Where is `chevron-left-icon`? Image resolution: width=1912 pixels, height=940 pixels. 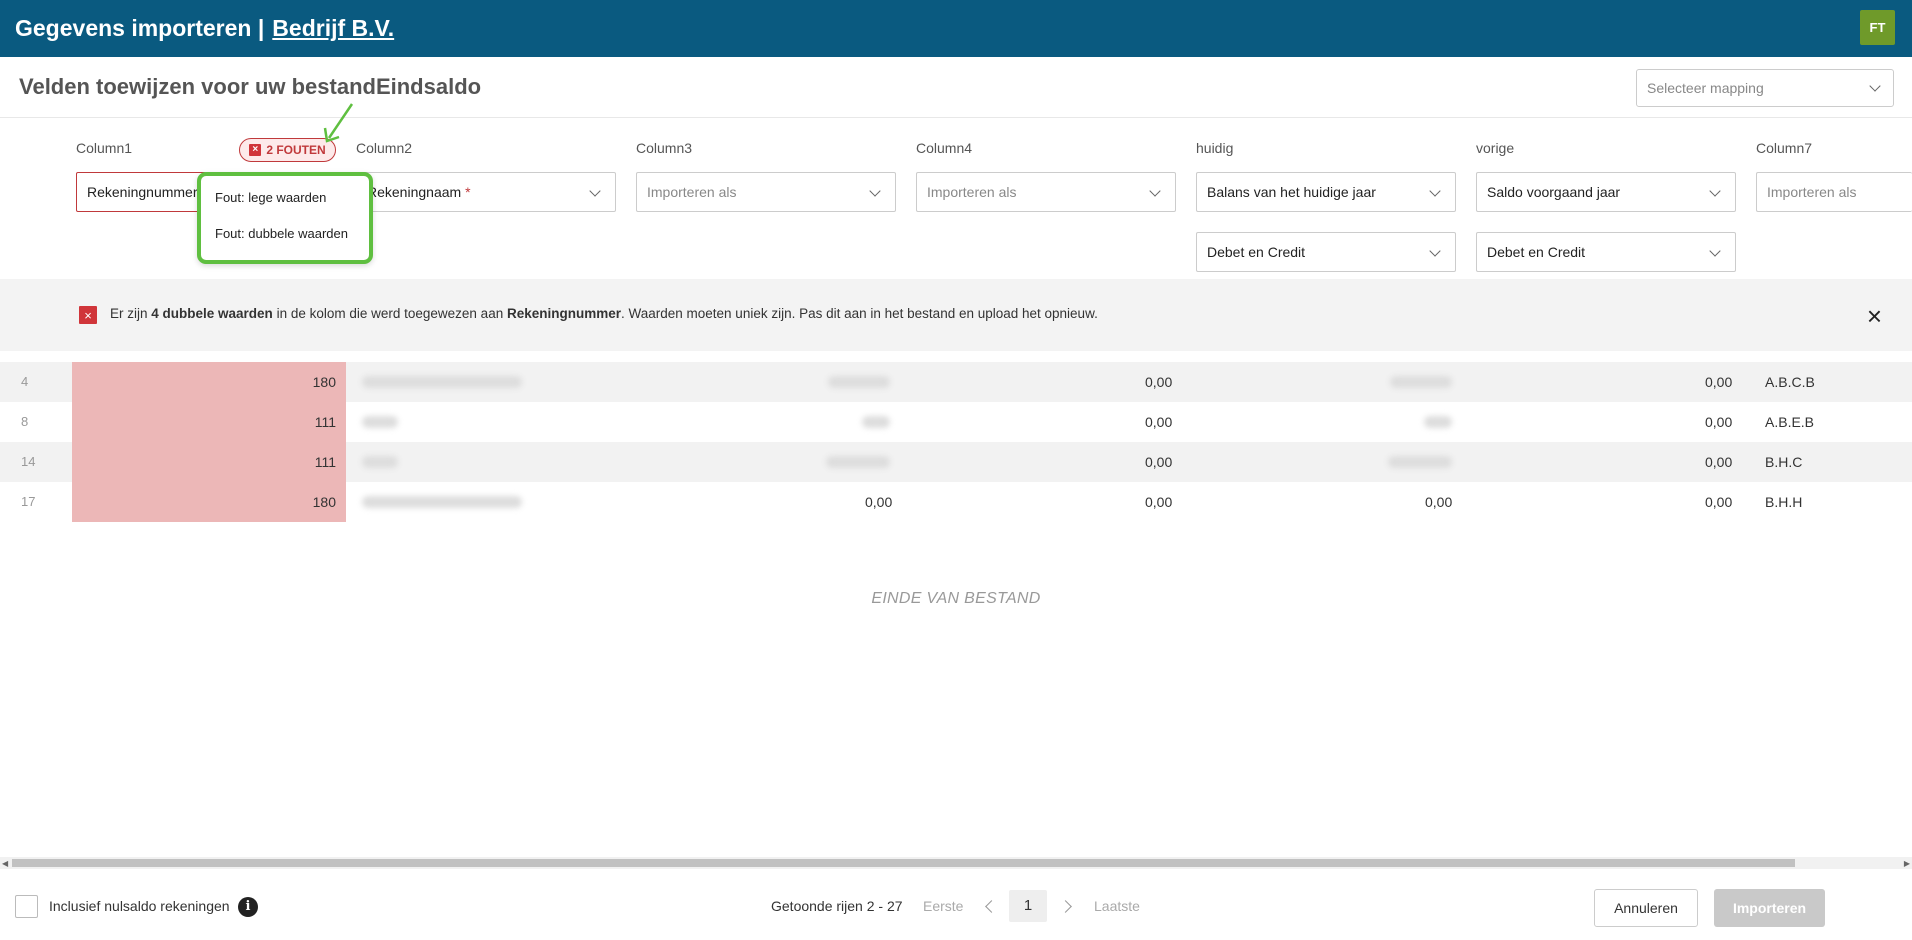 chevron-left-icon is located at coordinates (991, 906).